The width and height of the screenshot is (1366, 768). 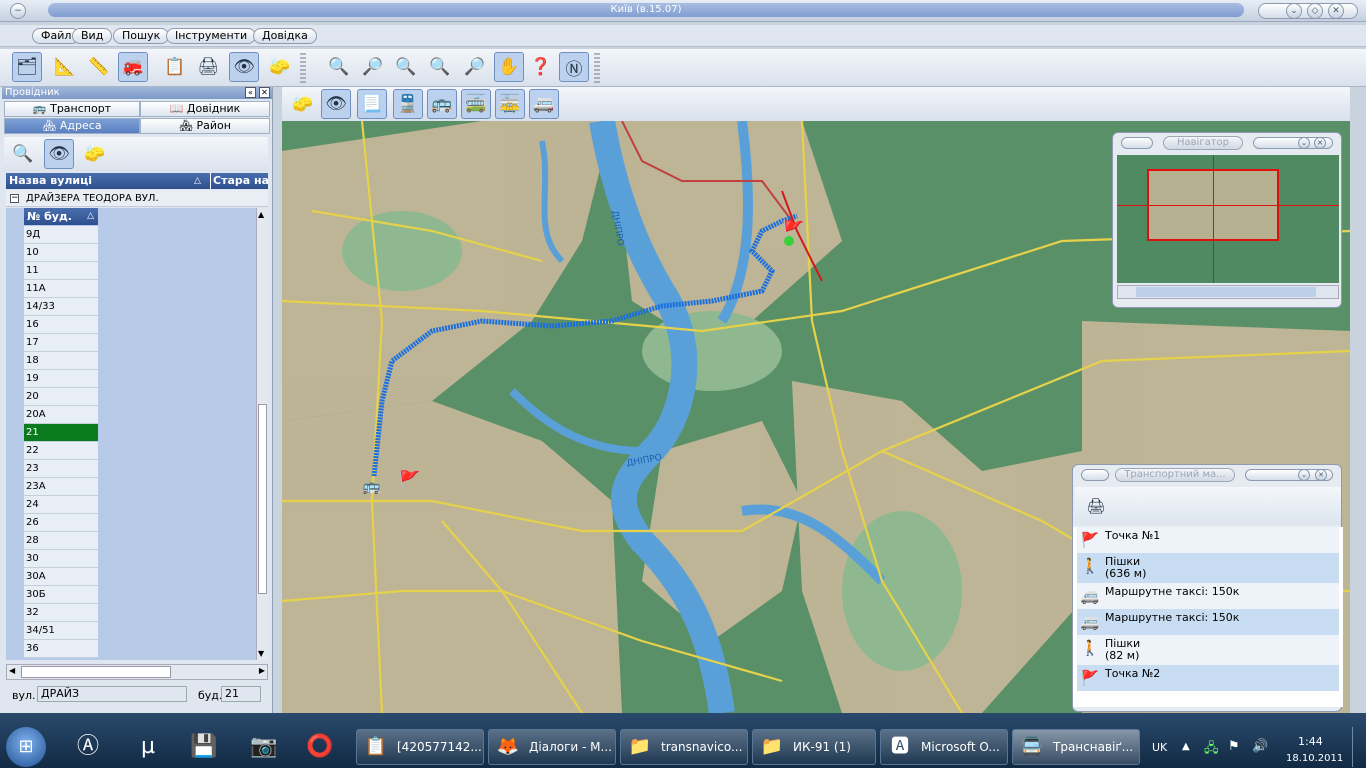 What do you see at coordinates (1314, 758) in the screenshot?
I see `clock-date: 18.10.2011` at bounding box center [1314, 758].